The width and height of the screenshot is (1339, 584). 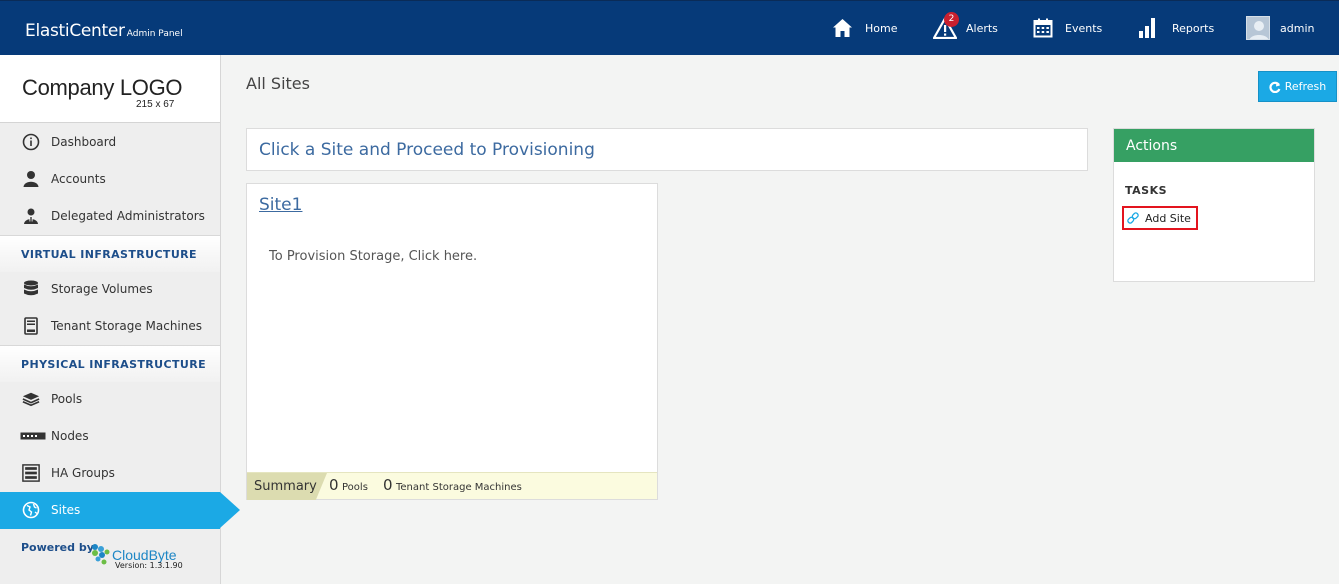 I want to click on sidebar-item-label: Tenant Storage Machines, so click(x=127, y=326).